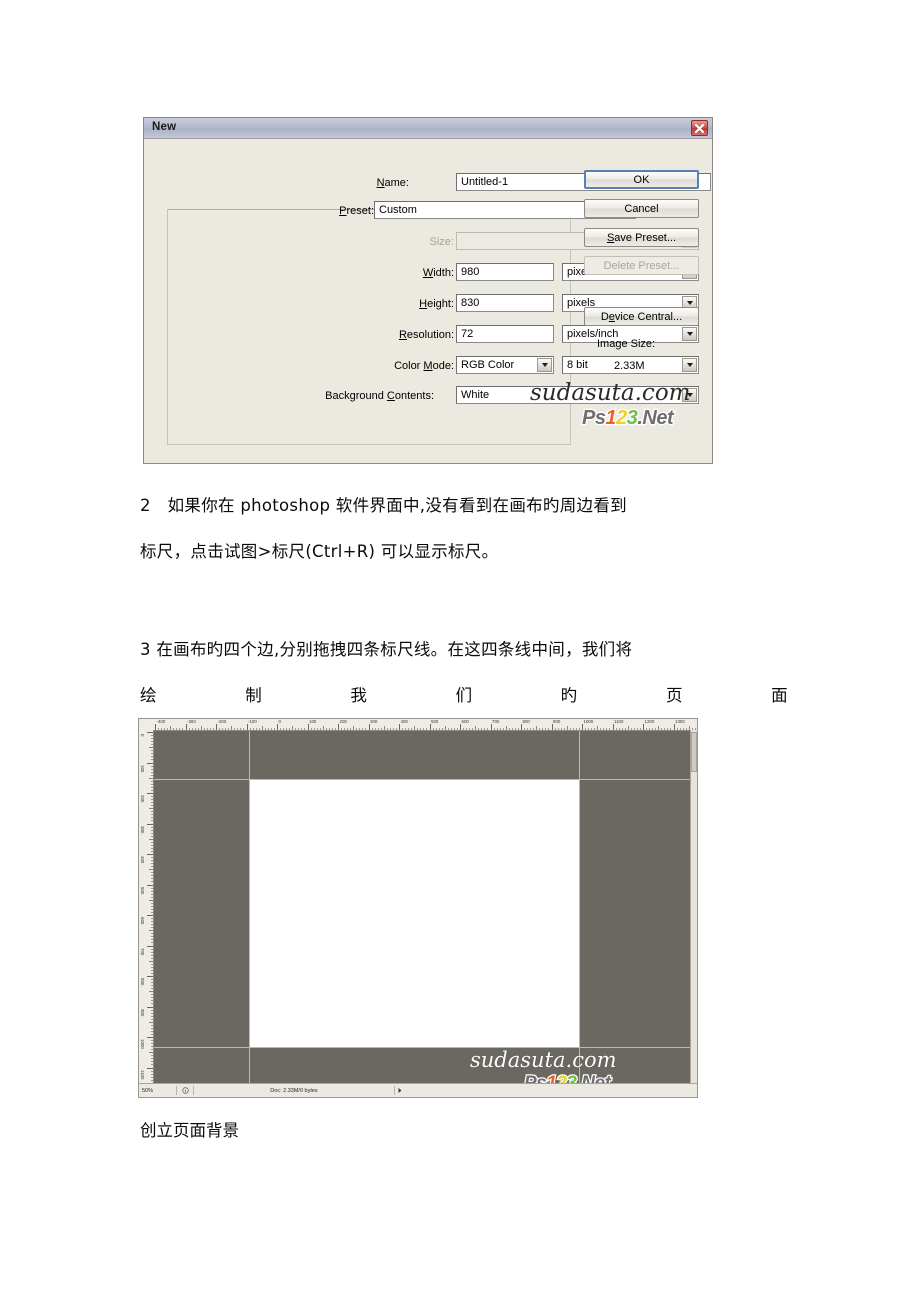  What do you see at coordinates (249, 907) in the screenshot?
I see `guide-vertical-left` at bounding box center [249, 907].